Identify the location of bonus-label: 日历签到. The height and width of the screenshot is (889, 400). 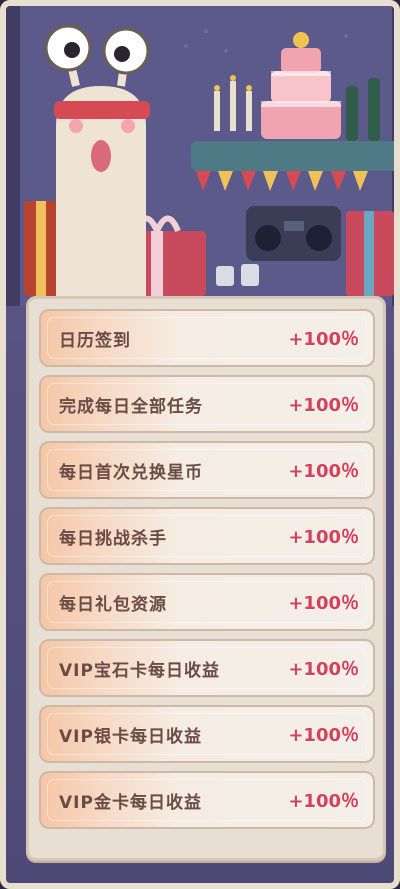
(95, 340).